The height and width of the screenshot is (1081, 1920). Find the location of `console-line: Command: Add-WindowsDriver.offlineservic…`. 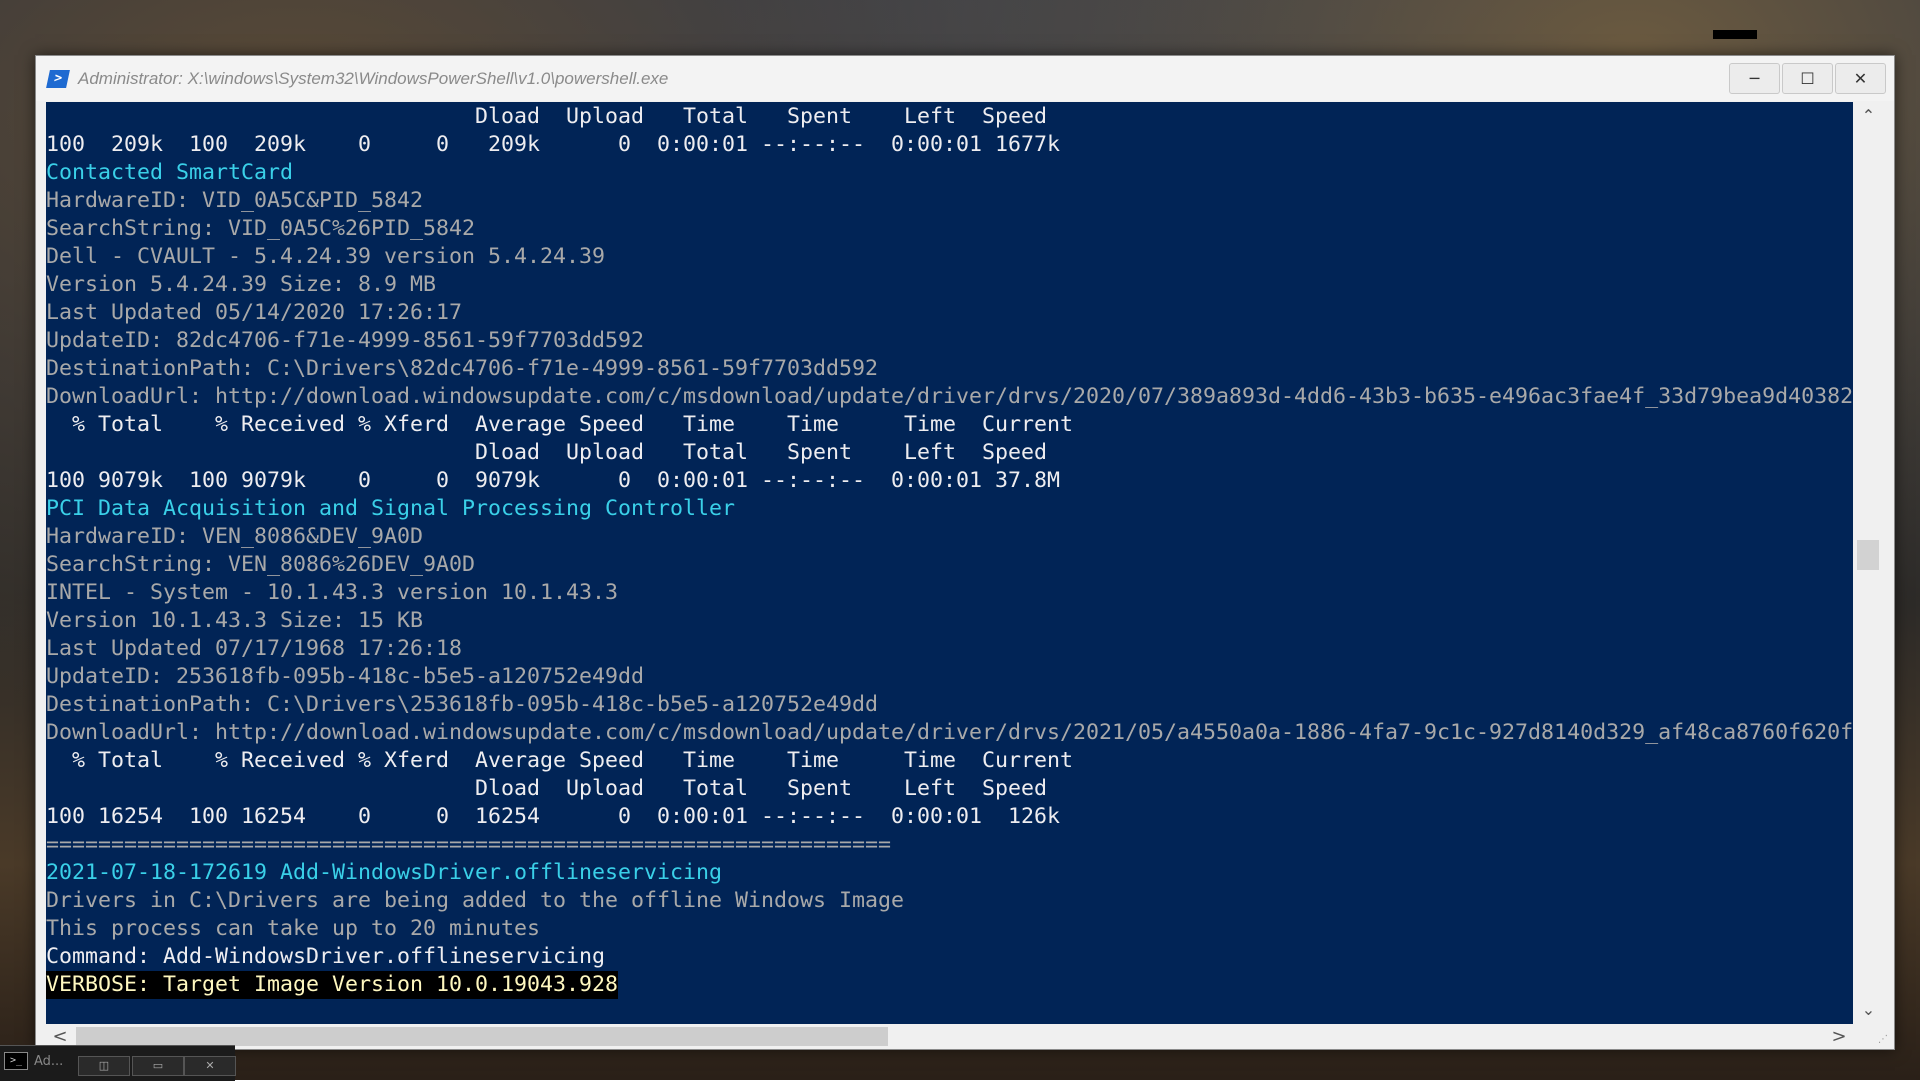

console-line: Command: Add-WindowsDriver.offlineservic… is located at coordinates (325, 957).